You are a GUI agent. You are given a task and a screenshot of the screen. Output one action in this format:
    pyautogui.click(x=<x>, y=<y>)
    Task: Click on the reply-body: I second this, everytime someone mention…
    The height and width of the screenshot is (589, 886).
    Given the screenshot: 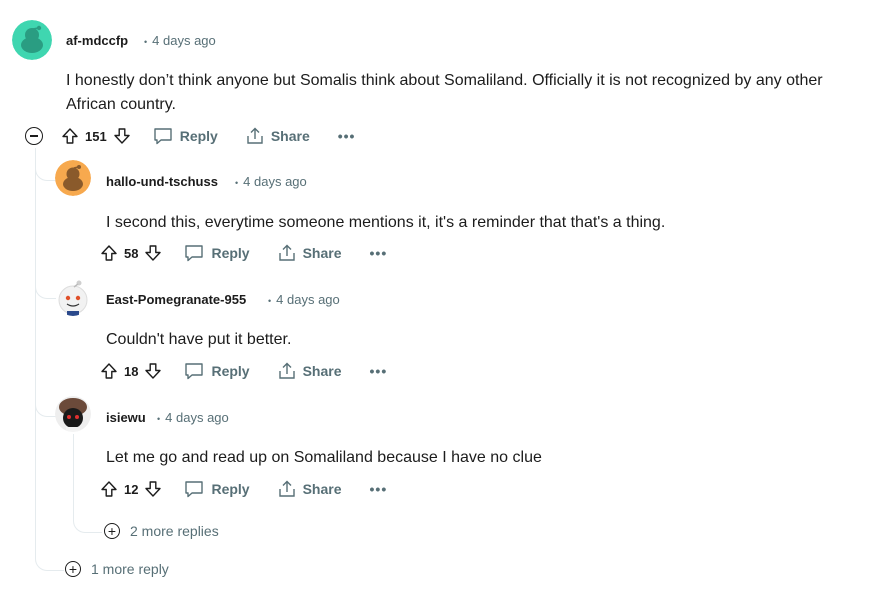 What is the action you would take?
    pyautogui.click(x=386, y=222)
    